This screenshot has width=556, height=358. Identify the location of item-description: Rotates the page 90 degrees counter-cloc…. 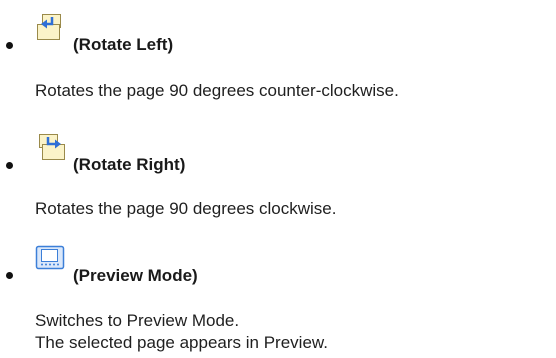
(217, 90).